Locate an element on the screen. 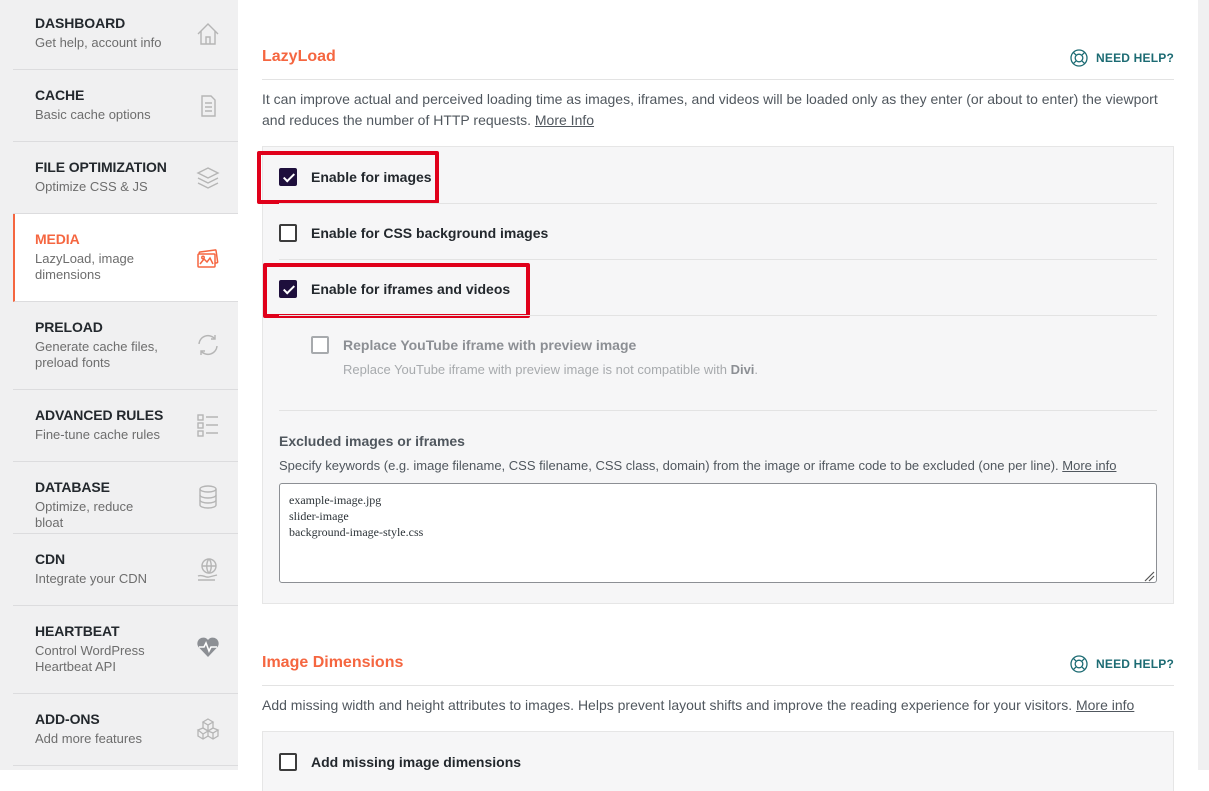 This screenshot has width=1209, height=791. sidebar-item-desc: Generate cache files, preload fonts is located at coordinates (96, 354).